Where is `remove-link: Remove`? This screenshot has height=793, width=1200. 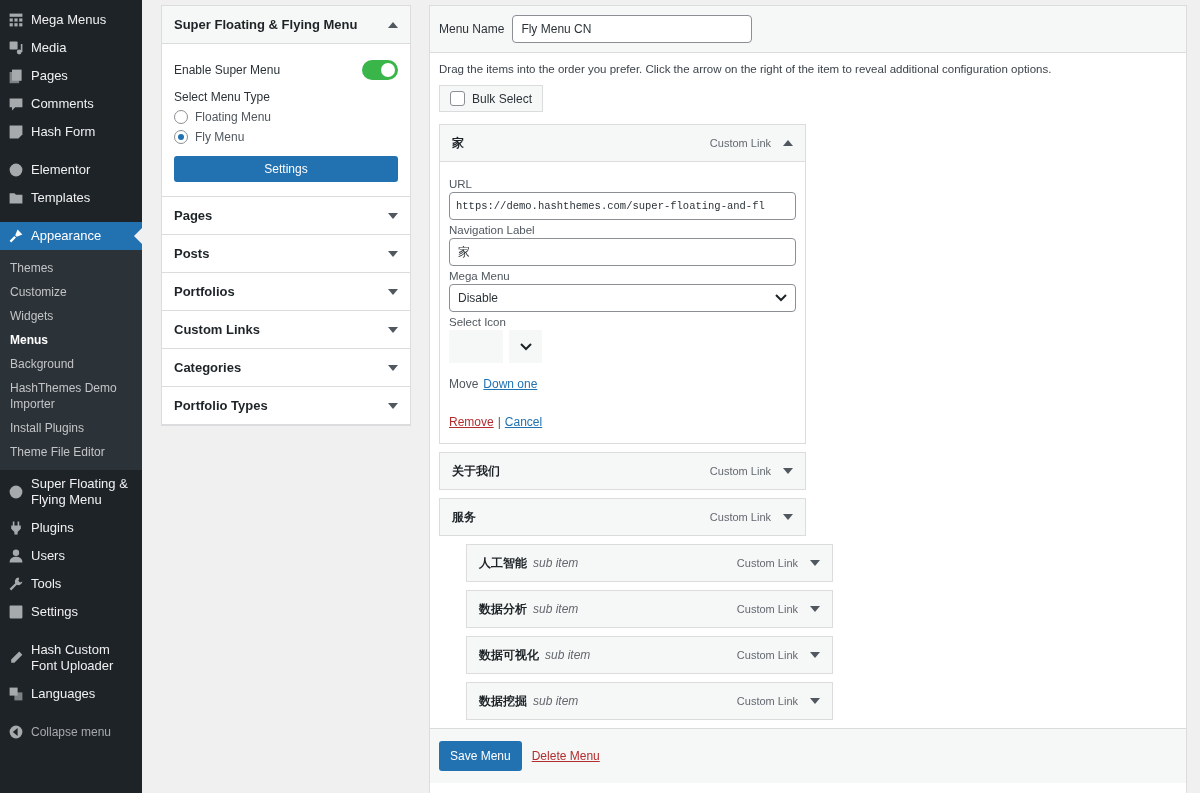
remove-link: Remove is located at coordinates (471, 422).